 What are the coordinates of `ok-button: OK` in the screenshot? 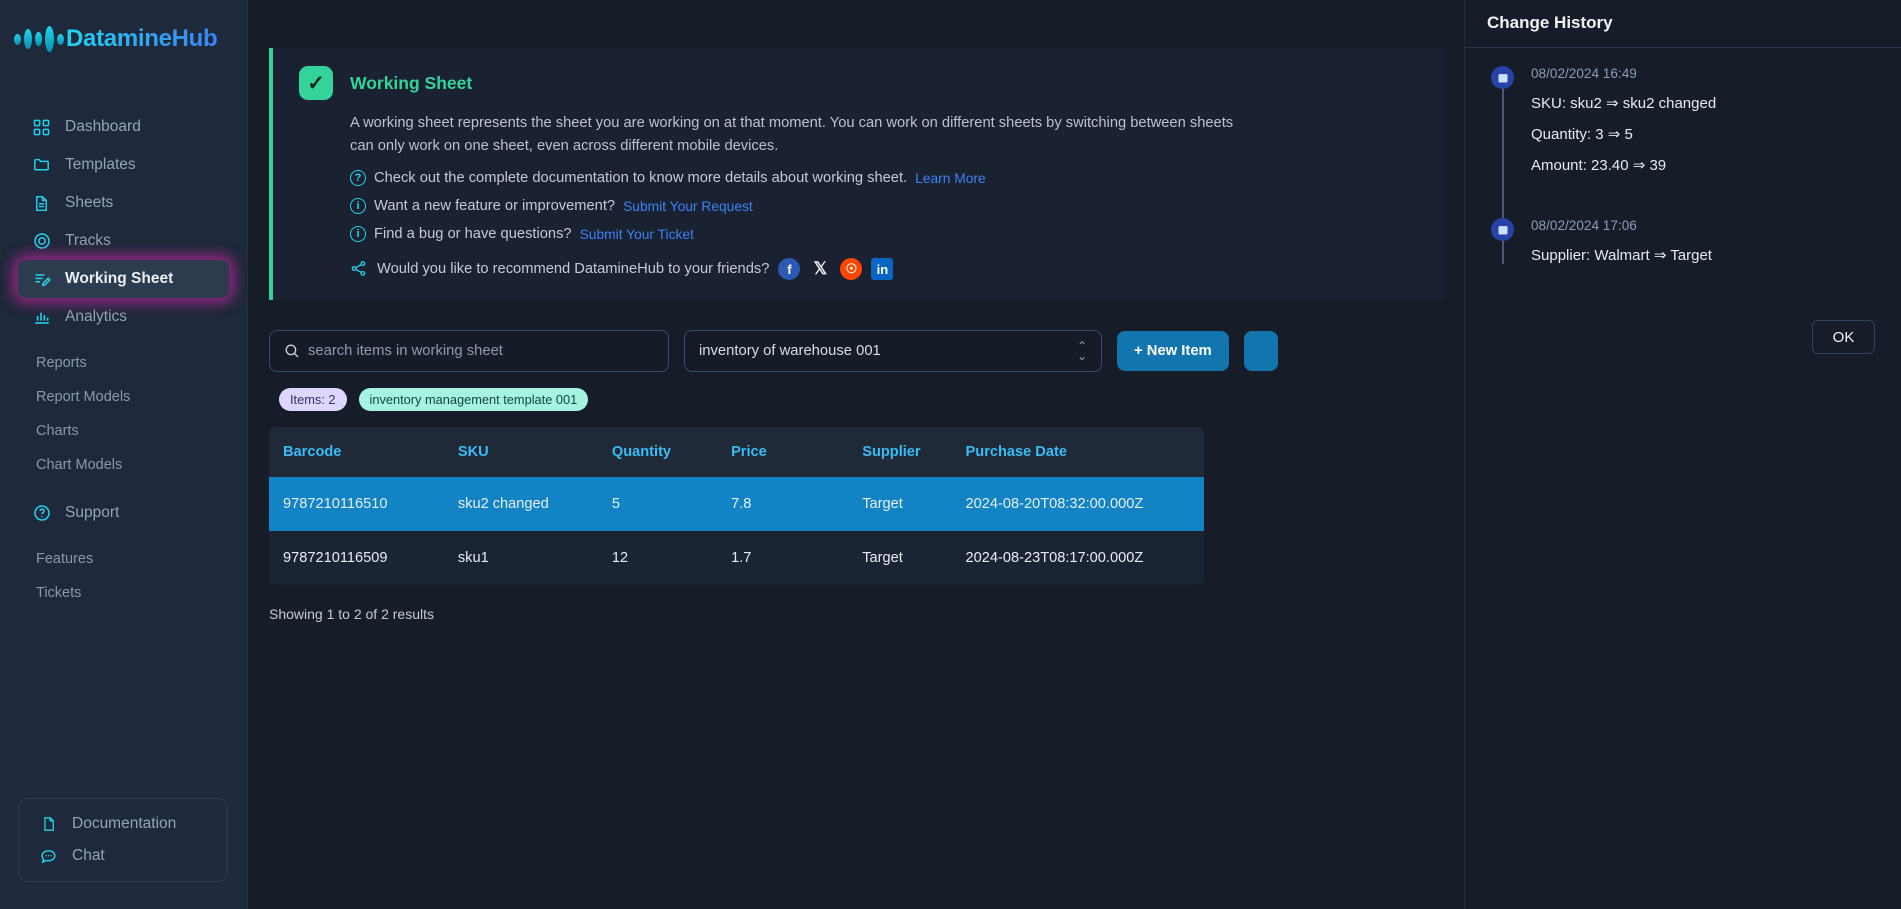 It's located at (1843, 337).